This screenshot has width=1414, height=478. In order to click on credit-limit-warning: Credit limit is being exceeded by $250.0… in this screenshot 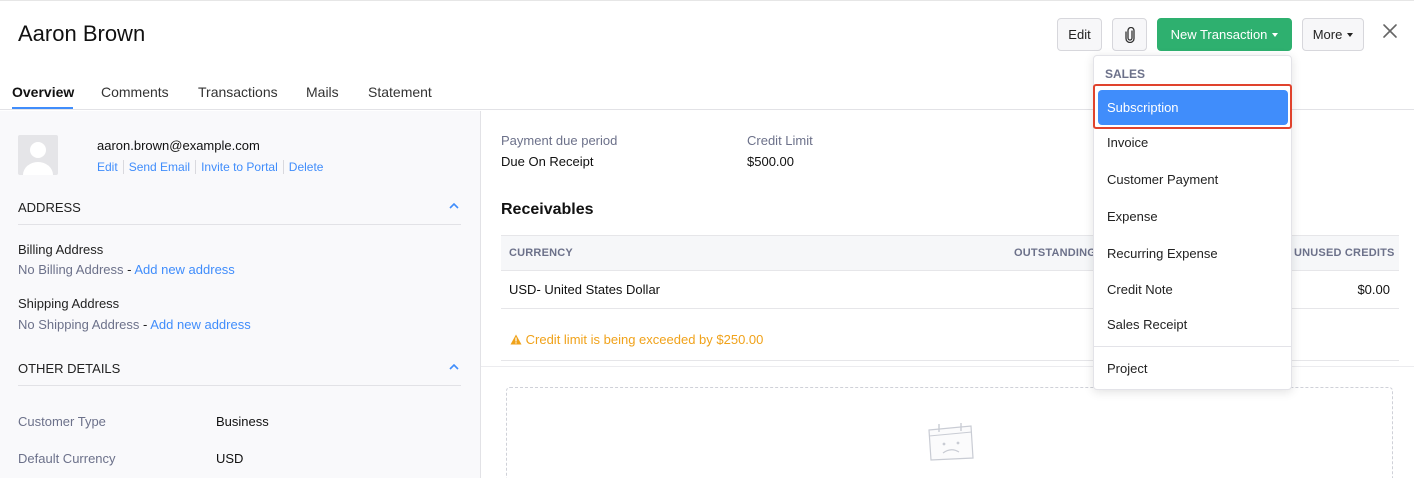, I will do `click(636, 339)`.